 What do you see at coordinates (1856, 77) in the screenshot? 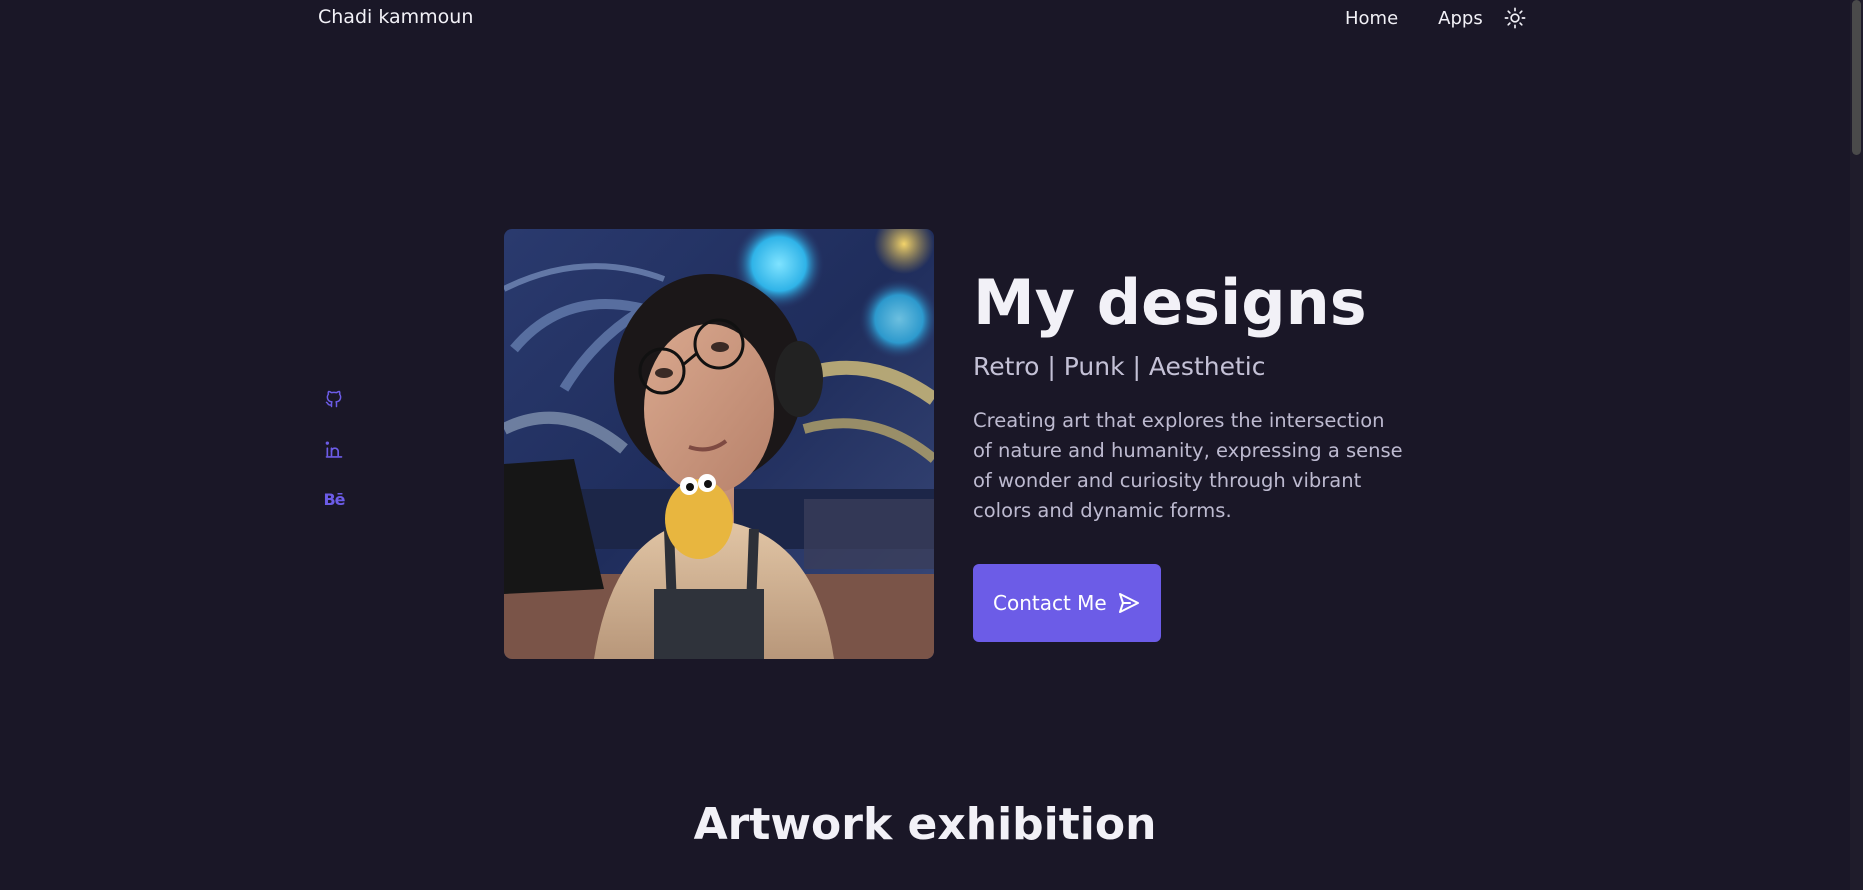
I see `scrollbar-thumb` at bounding box center [1856, 77].